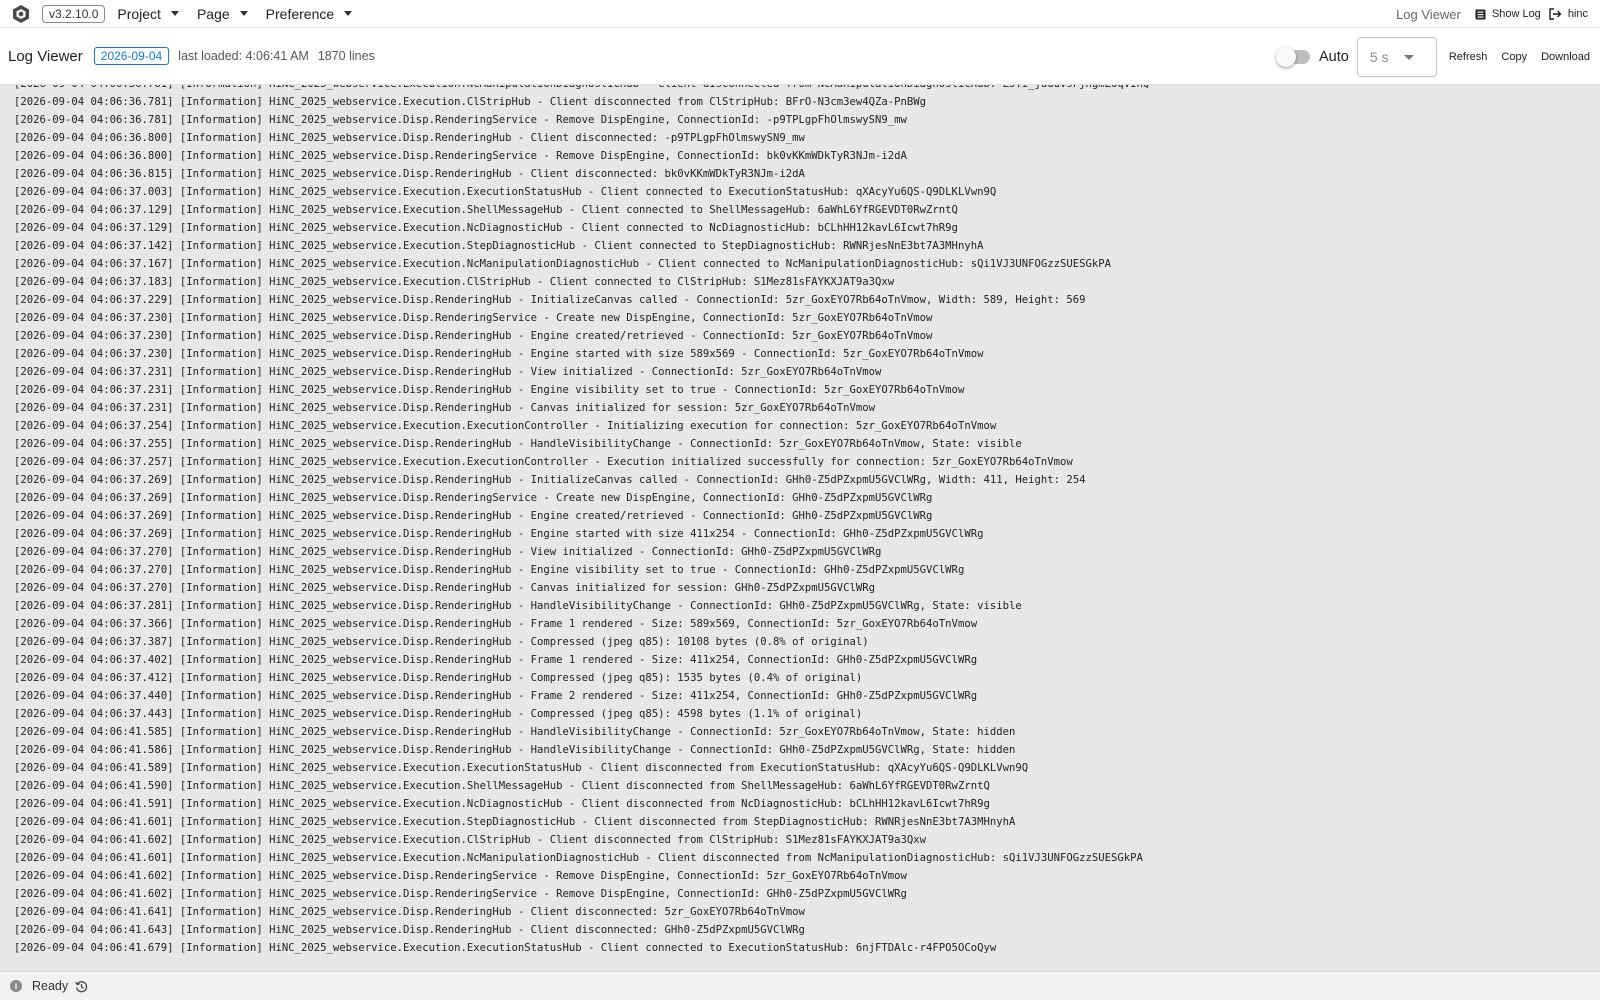 Image resolution: width=1600 pixels, height=1000 pixels. Describe the element at coordinates (1468, 57) in the screenshot. I see `refresh-button: Refresh` at that location.